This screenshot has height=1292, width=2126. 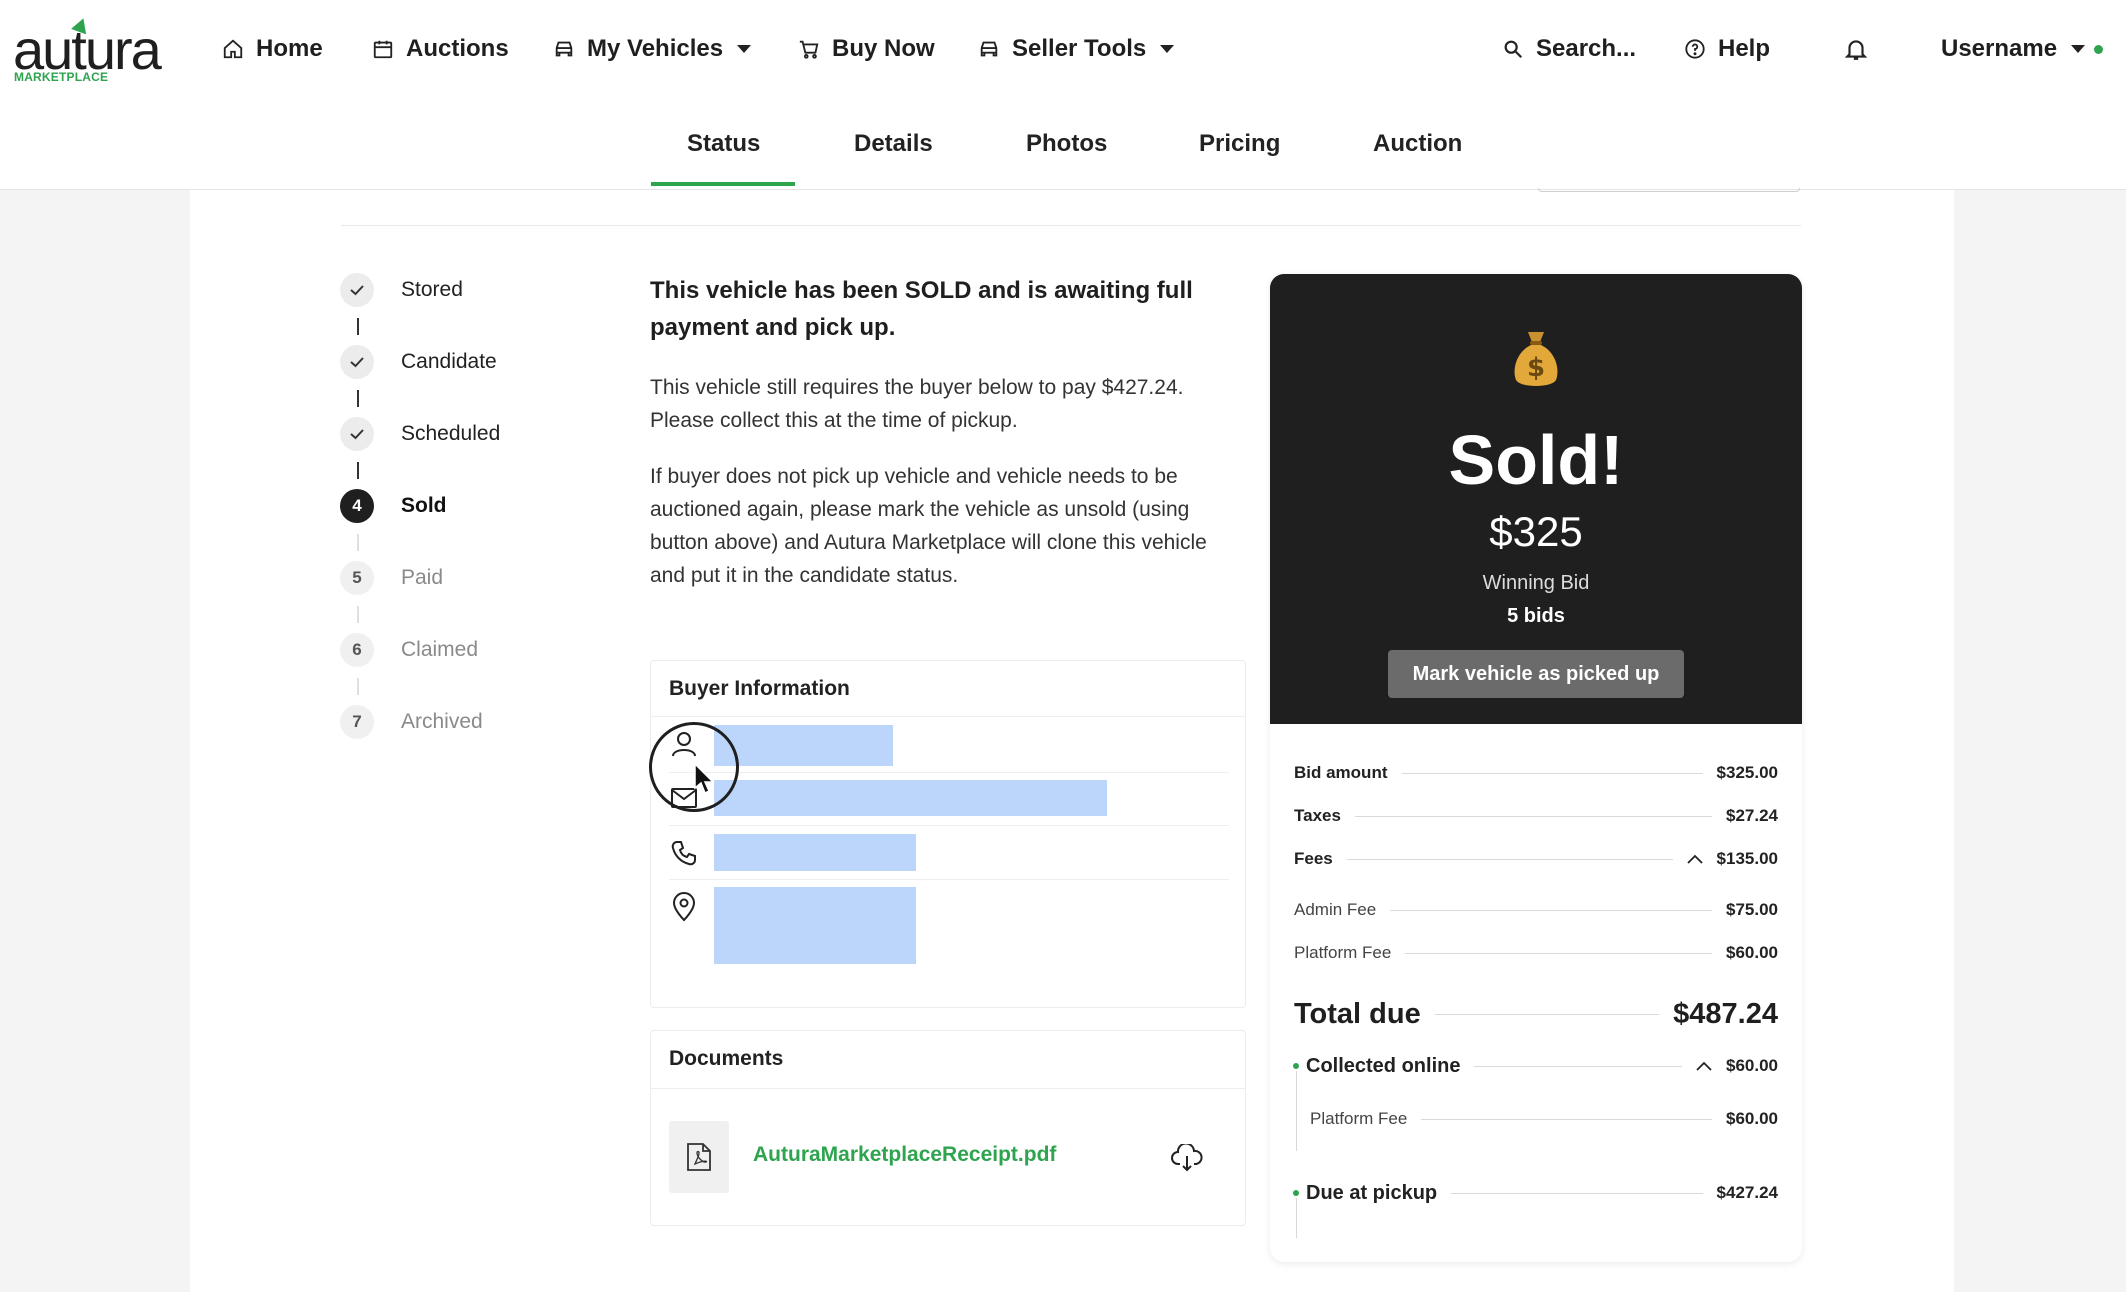 I want to click on tab-photos: Photos, so click(x=1066, y=144).